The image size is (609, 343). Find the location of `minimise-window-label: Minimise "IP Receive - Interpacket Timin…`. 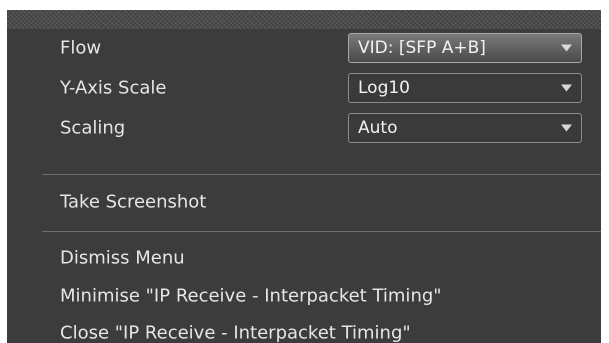

minimise-window-label: Minimise "IP Receive - Interpacket Timin… is located at coordinates (251, 296).